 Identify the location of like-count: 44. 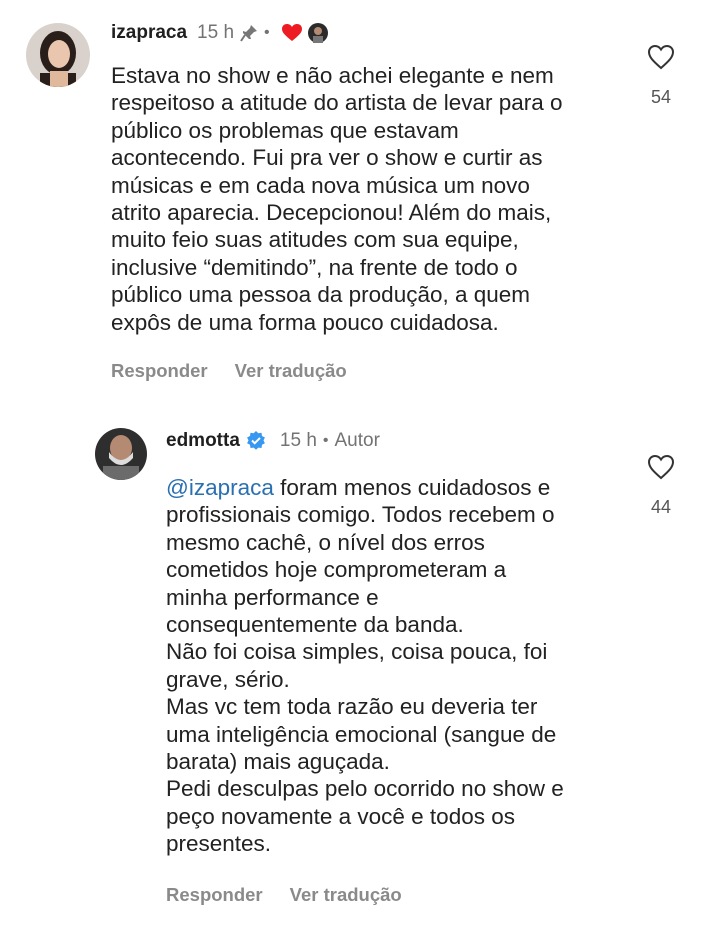
(661, 507).